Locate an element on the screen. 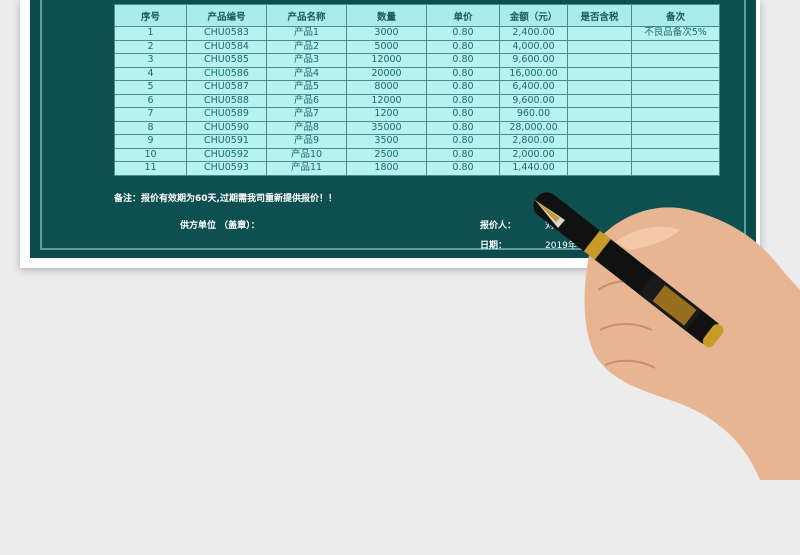 Image resolution: width=800 pixels, height=555 pixels. cell-index: 8 is located at coordinates (150, 127).